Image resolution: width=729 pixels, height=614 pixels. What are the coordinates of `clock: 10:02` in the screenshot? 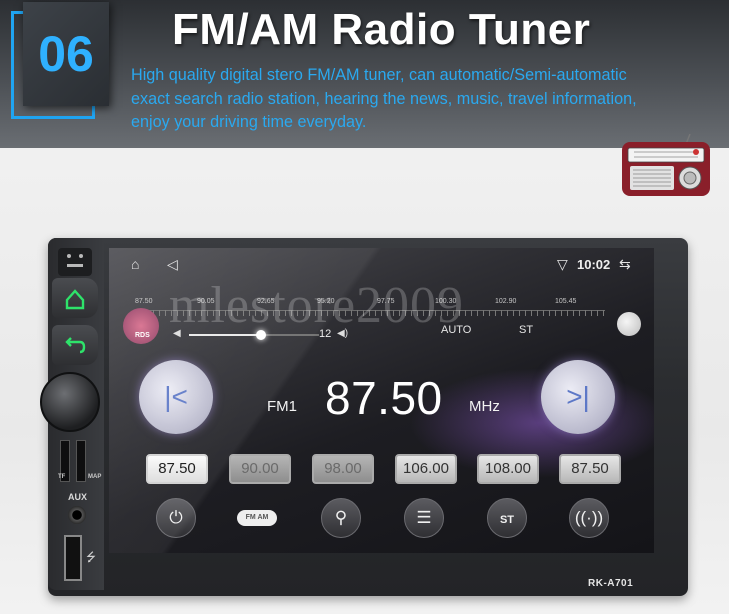 It's located at (594, 264).